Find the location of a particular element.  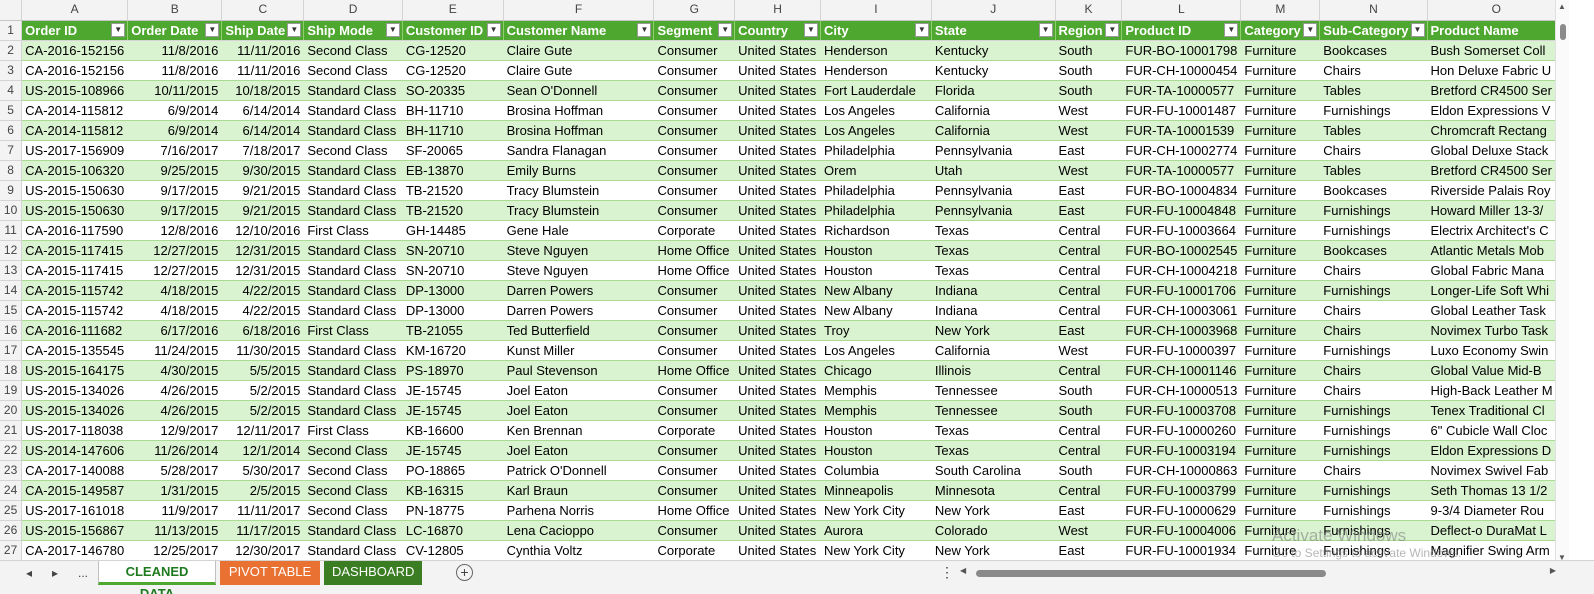

table-cell: Bush Somerset Coll is located at coordinates (1496, 50).